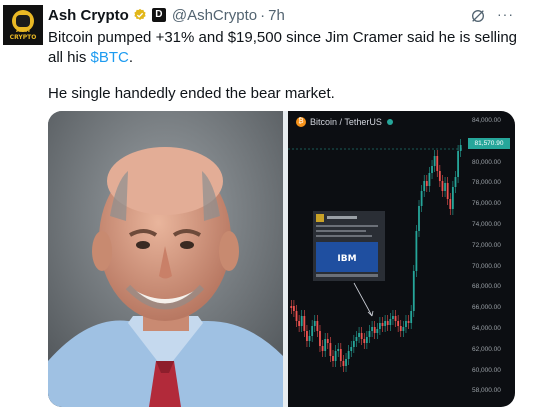 The height and width of the screenshot is (407, 543). Describe the element at coordinates (486, 204) in the screenshot. I see `price-axis-label: 76,000.00` at that location.